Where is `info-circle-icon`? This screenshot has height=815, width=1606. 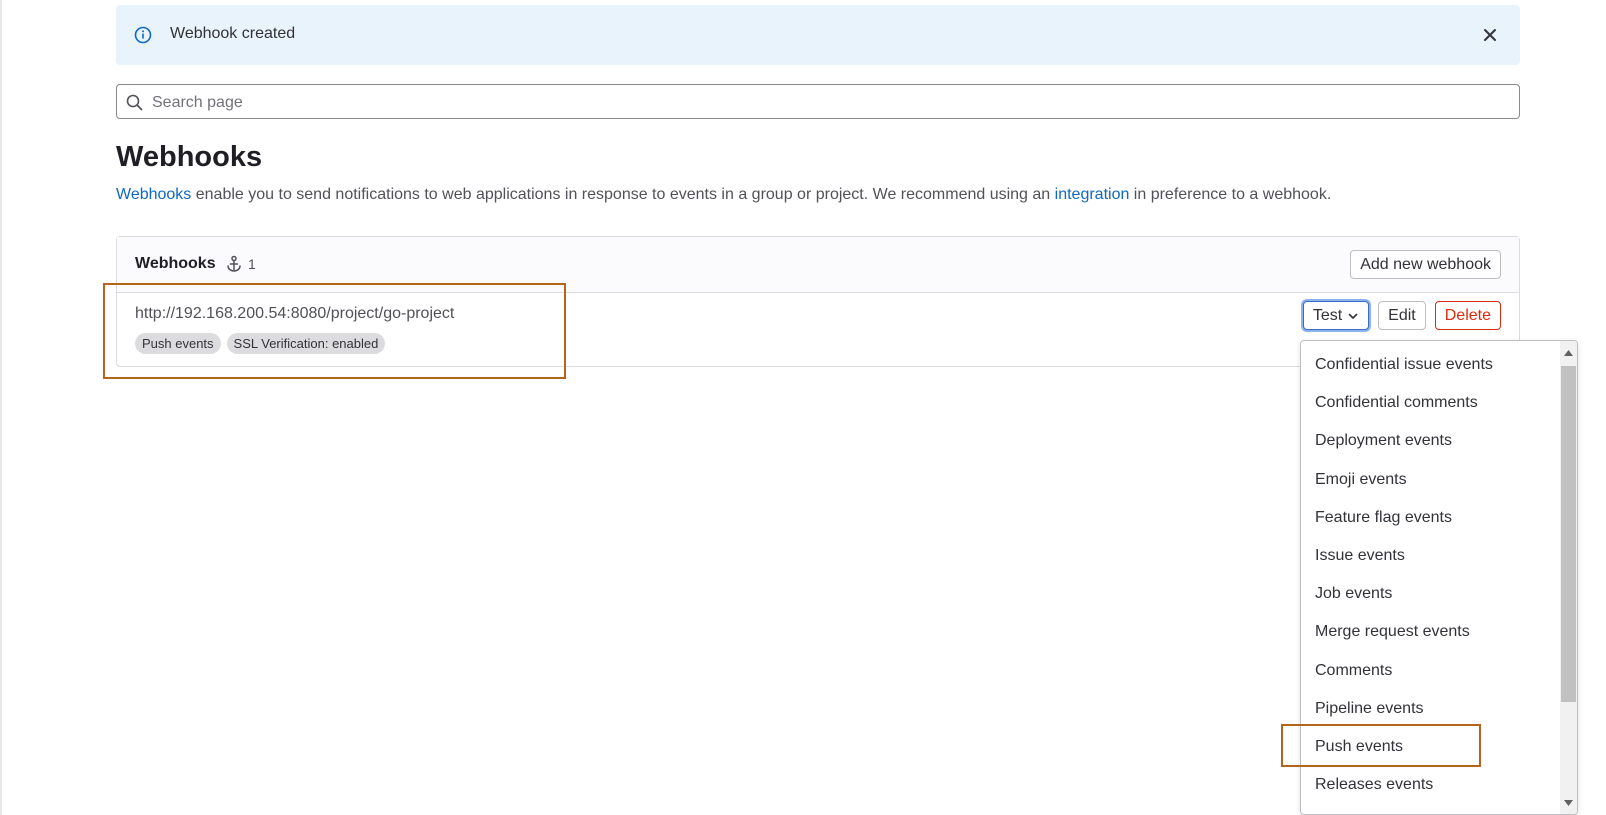
info-circle-icon is located at coordinates (143, 35).